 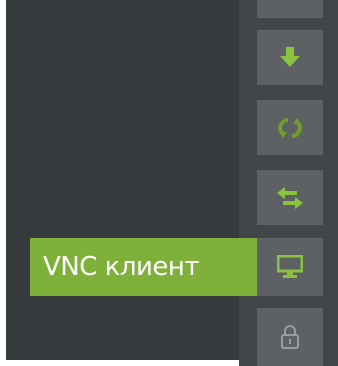 I want to click on download-button, so click(x=290, y=57).